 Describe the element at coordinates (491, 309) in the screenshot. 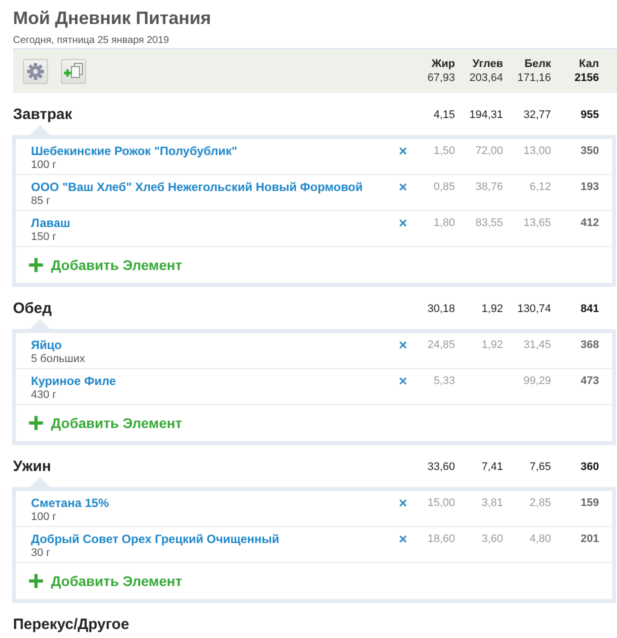

I see `meal-total: 1,92` at that location.